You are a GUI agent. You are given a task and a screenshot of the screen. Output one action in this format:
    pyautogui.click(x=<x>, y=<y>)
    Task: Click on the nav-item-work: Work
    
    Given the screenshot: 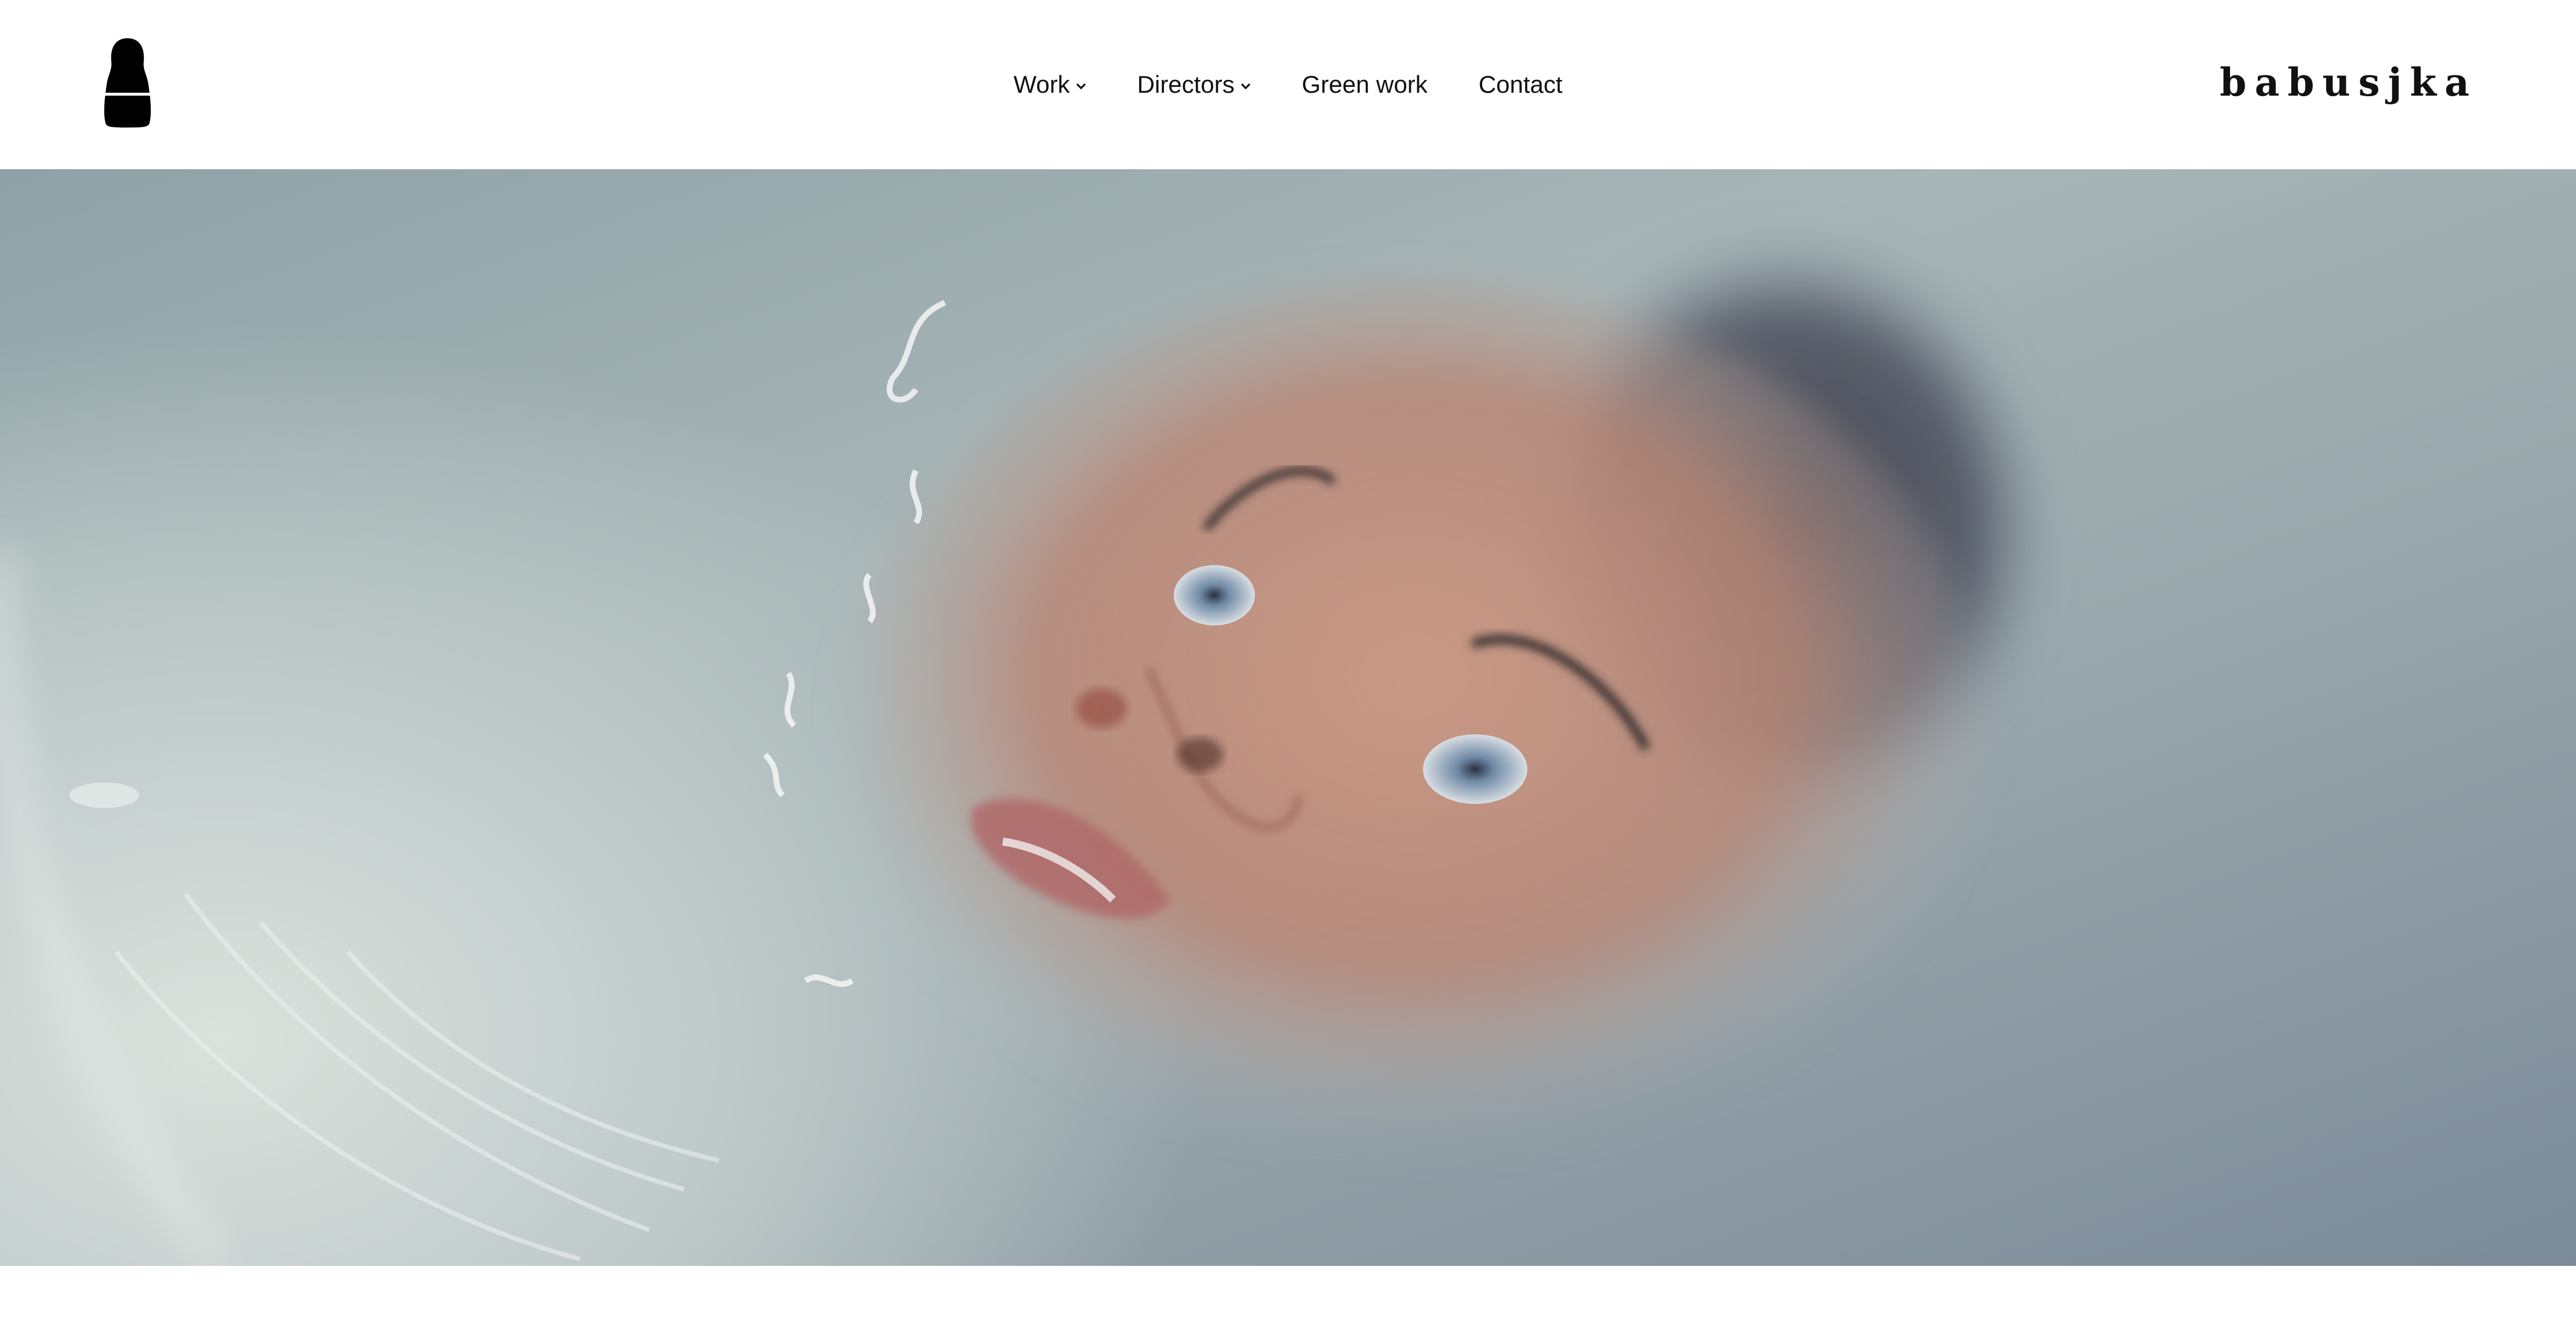 What is the action you would take?
    pyautogui.click(x=1049, y=85)
    